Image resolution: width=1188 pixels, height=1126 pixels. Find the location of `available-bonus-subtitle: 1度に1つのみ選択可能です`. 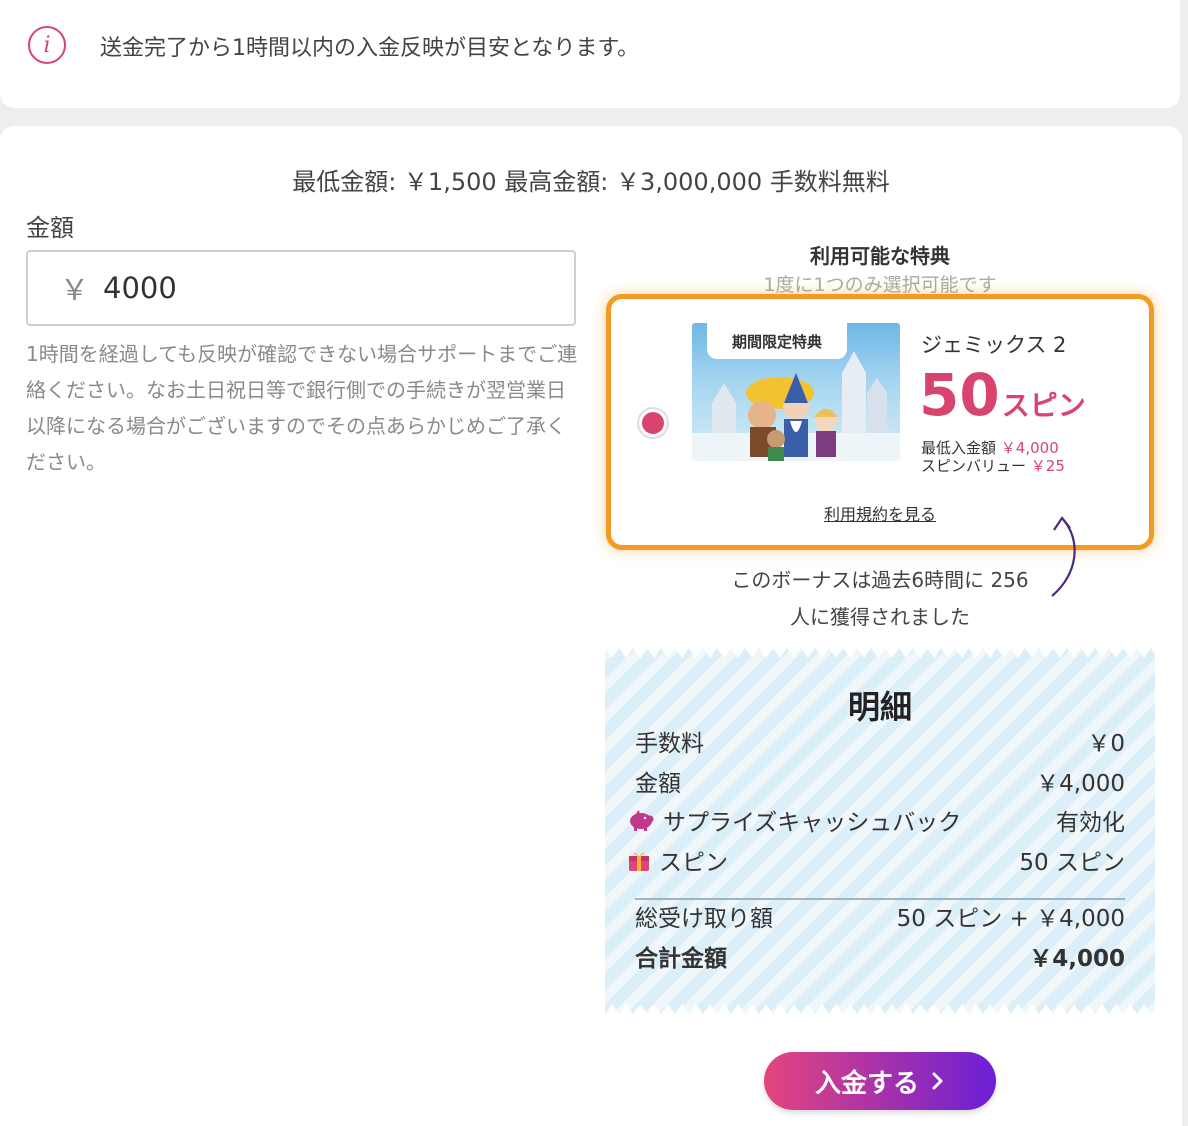

available-bonus-subtitle: 1度に1つのみ選択可能です is located at coordinates (880, 285).